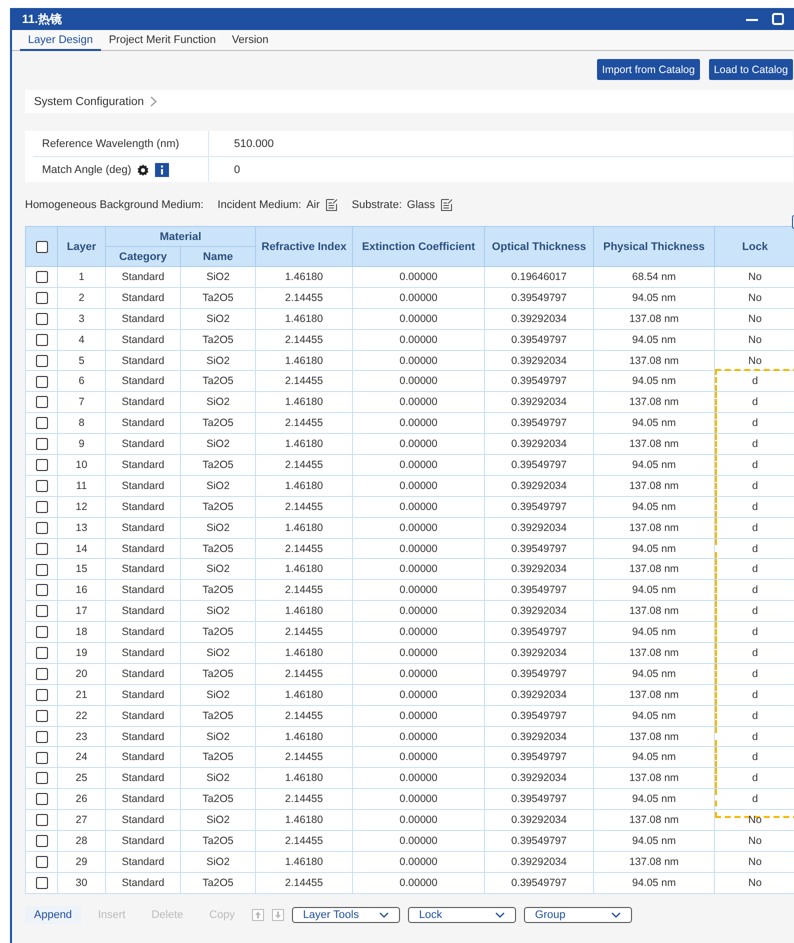 The width and height of the screenshot is (794, 943). Describe the element at coordinates (82, 882) in the screenshot. I see `table-cell: 30` at that location.